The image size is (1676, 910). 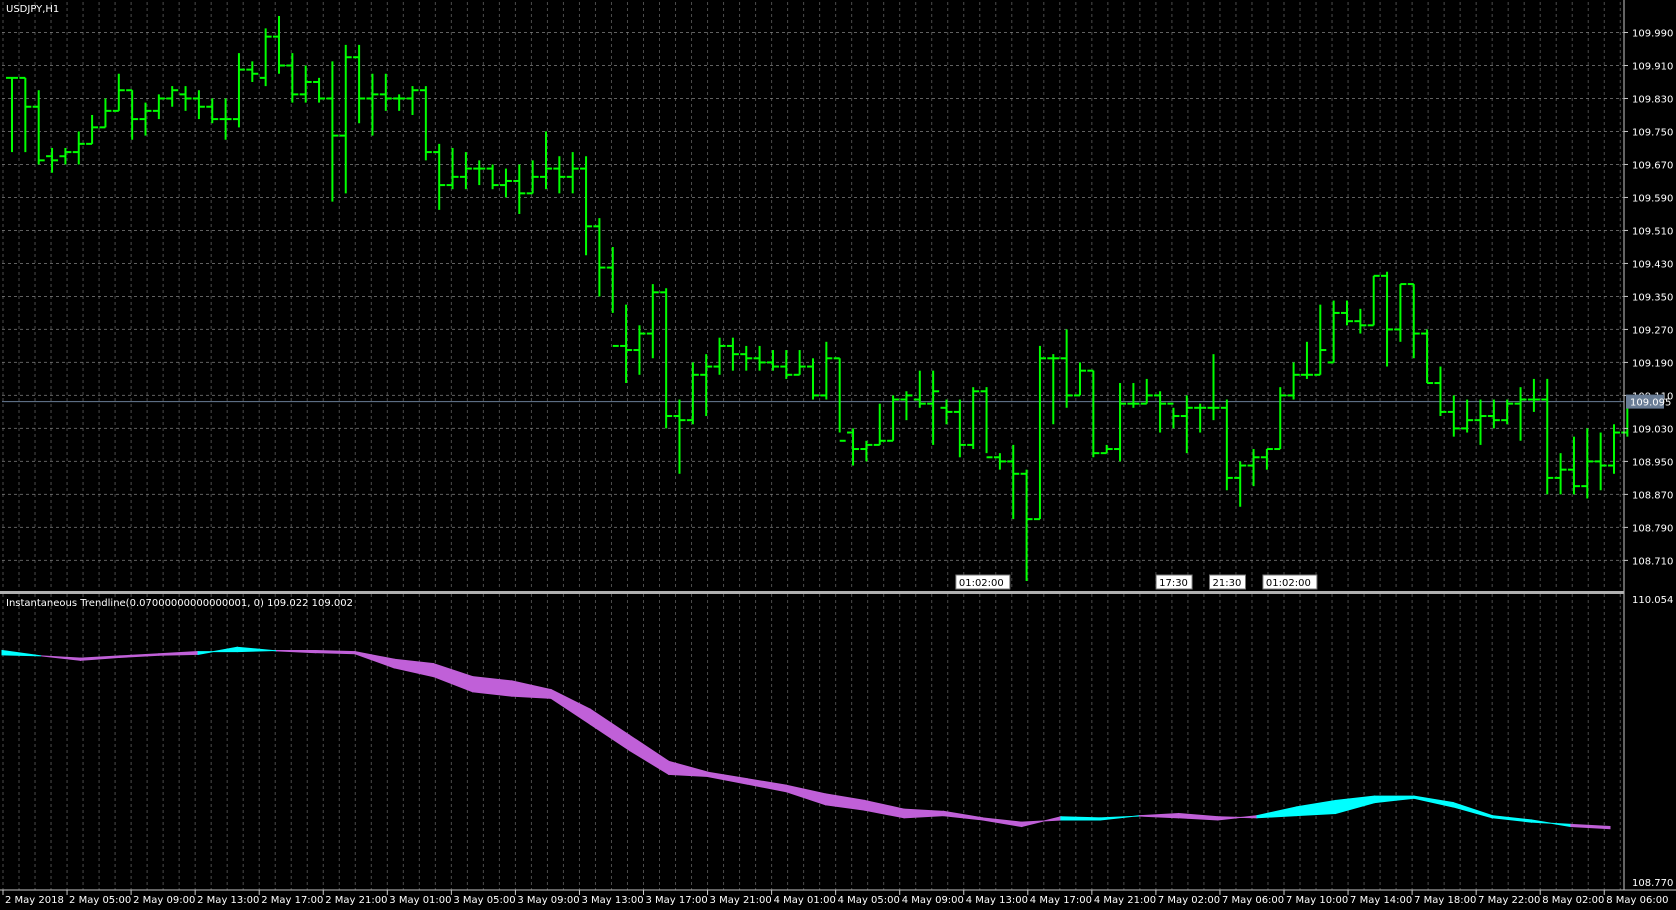 What do you see at coordinates (1637, 900) in the screenshot?
I see `time-tick-label: 8 May 06:00` at bounding box center [1637, 900].